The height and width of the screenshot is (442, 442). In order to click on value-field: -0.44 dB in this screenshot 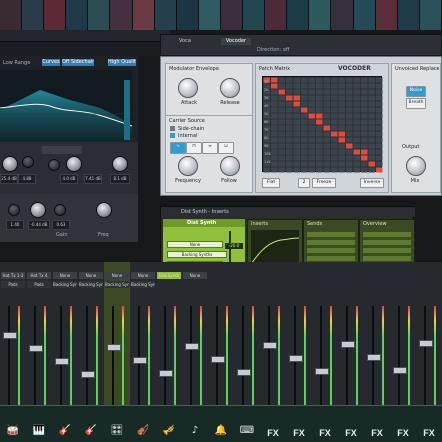, I will do `click(39, 225)`.